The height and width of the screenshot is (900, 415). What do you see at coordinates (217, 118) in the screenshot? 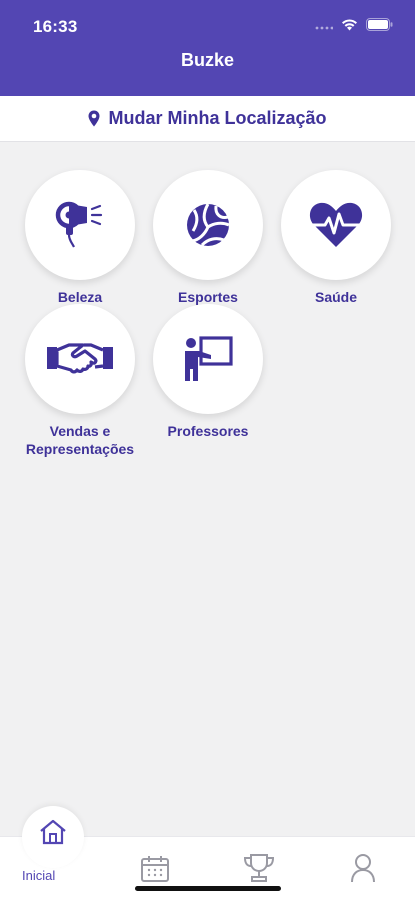
I see `change-location-label: Mudar Minha Localização` at bounding box center [217, 118].